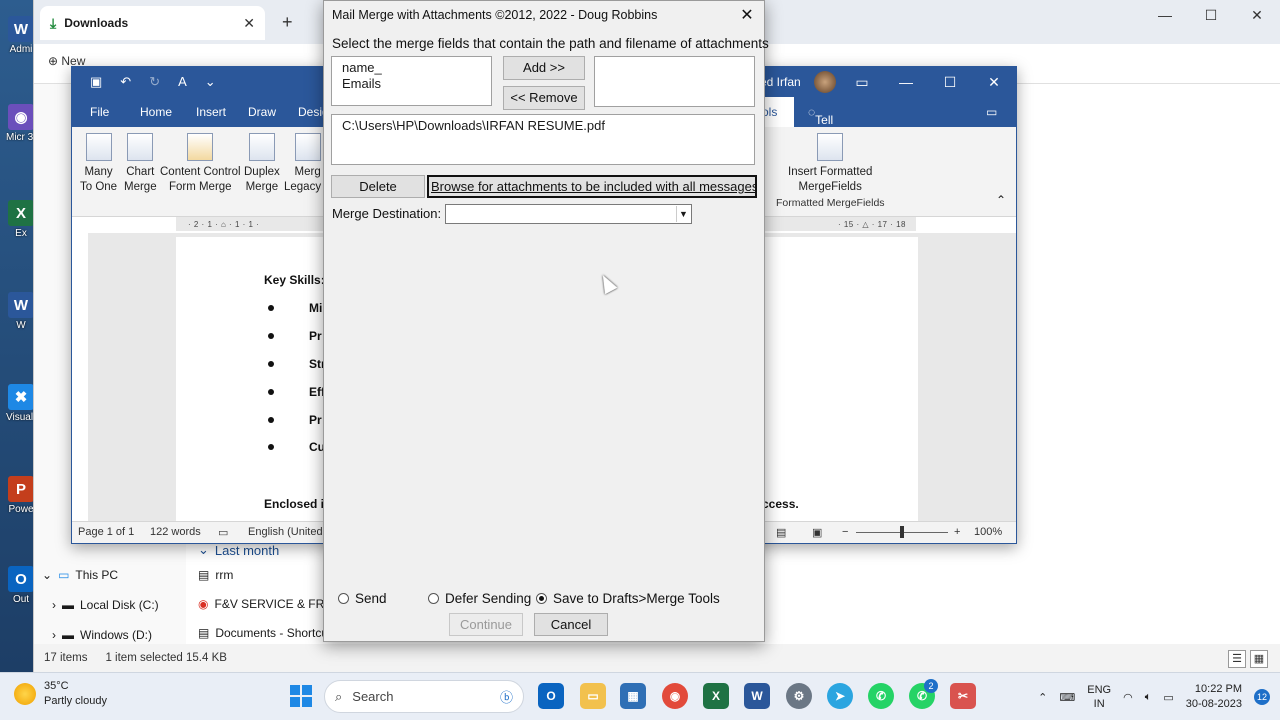 The width and height of the screenshot is (1280, 720). I want to click on nav-item-windows-d: › ▬ Windows (D:), so click(102, 635).